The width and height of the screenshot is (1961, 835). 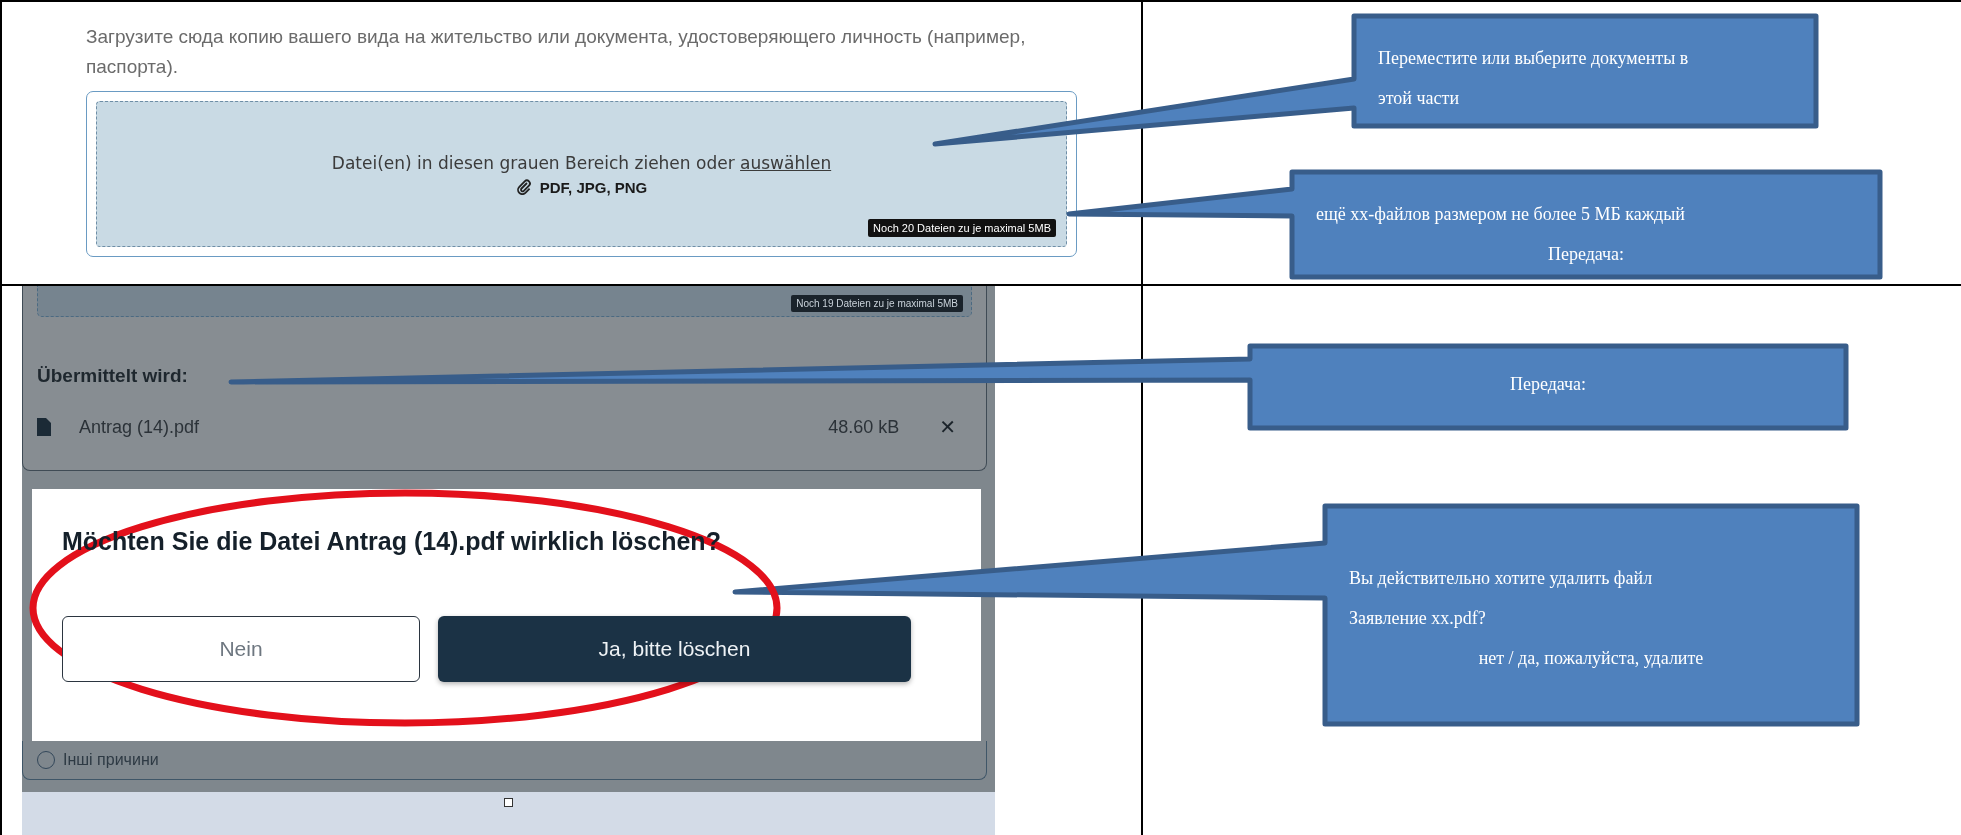 I want to click on file-limit-badge: Noch 20 Dateien zu je maximal 5MB, so click(x=962, y=228).